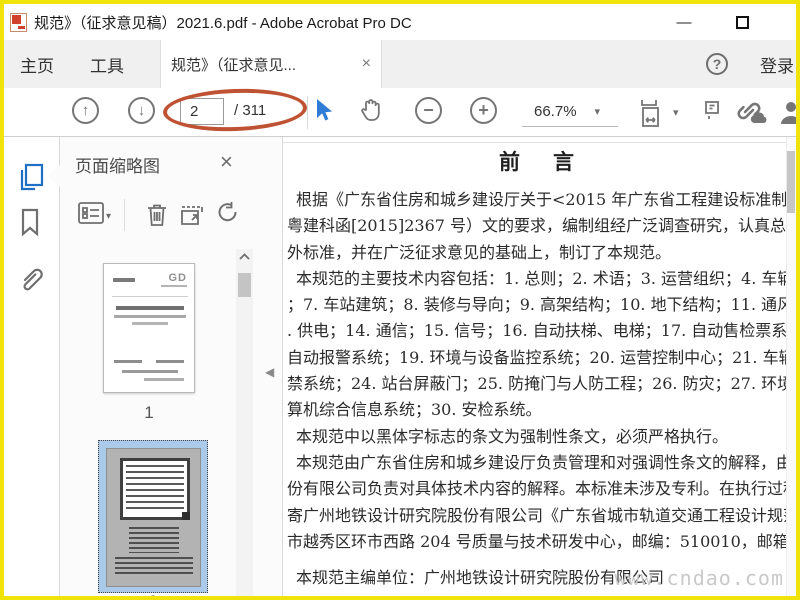 This screenshot has height=600, width=800. I want to click on up-arrow-icon: ↑, so click(85, 110).